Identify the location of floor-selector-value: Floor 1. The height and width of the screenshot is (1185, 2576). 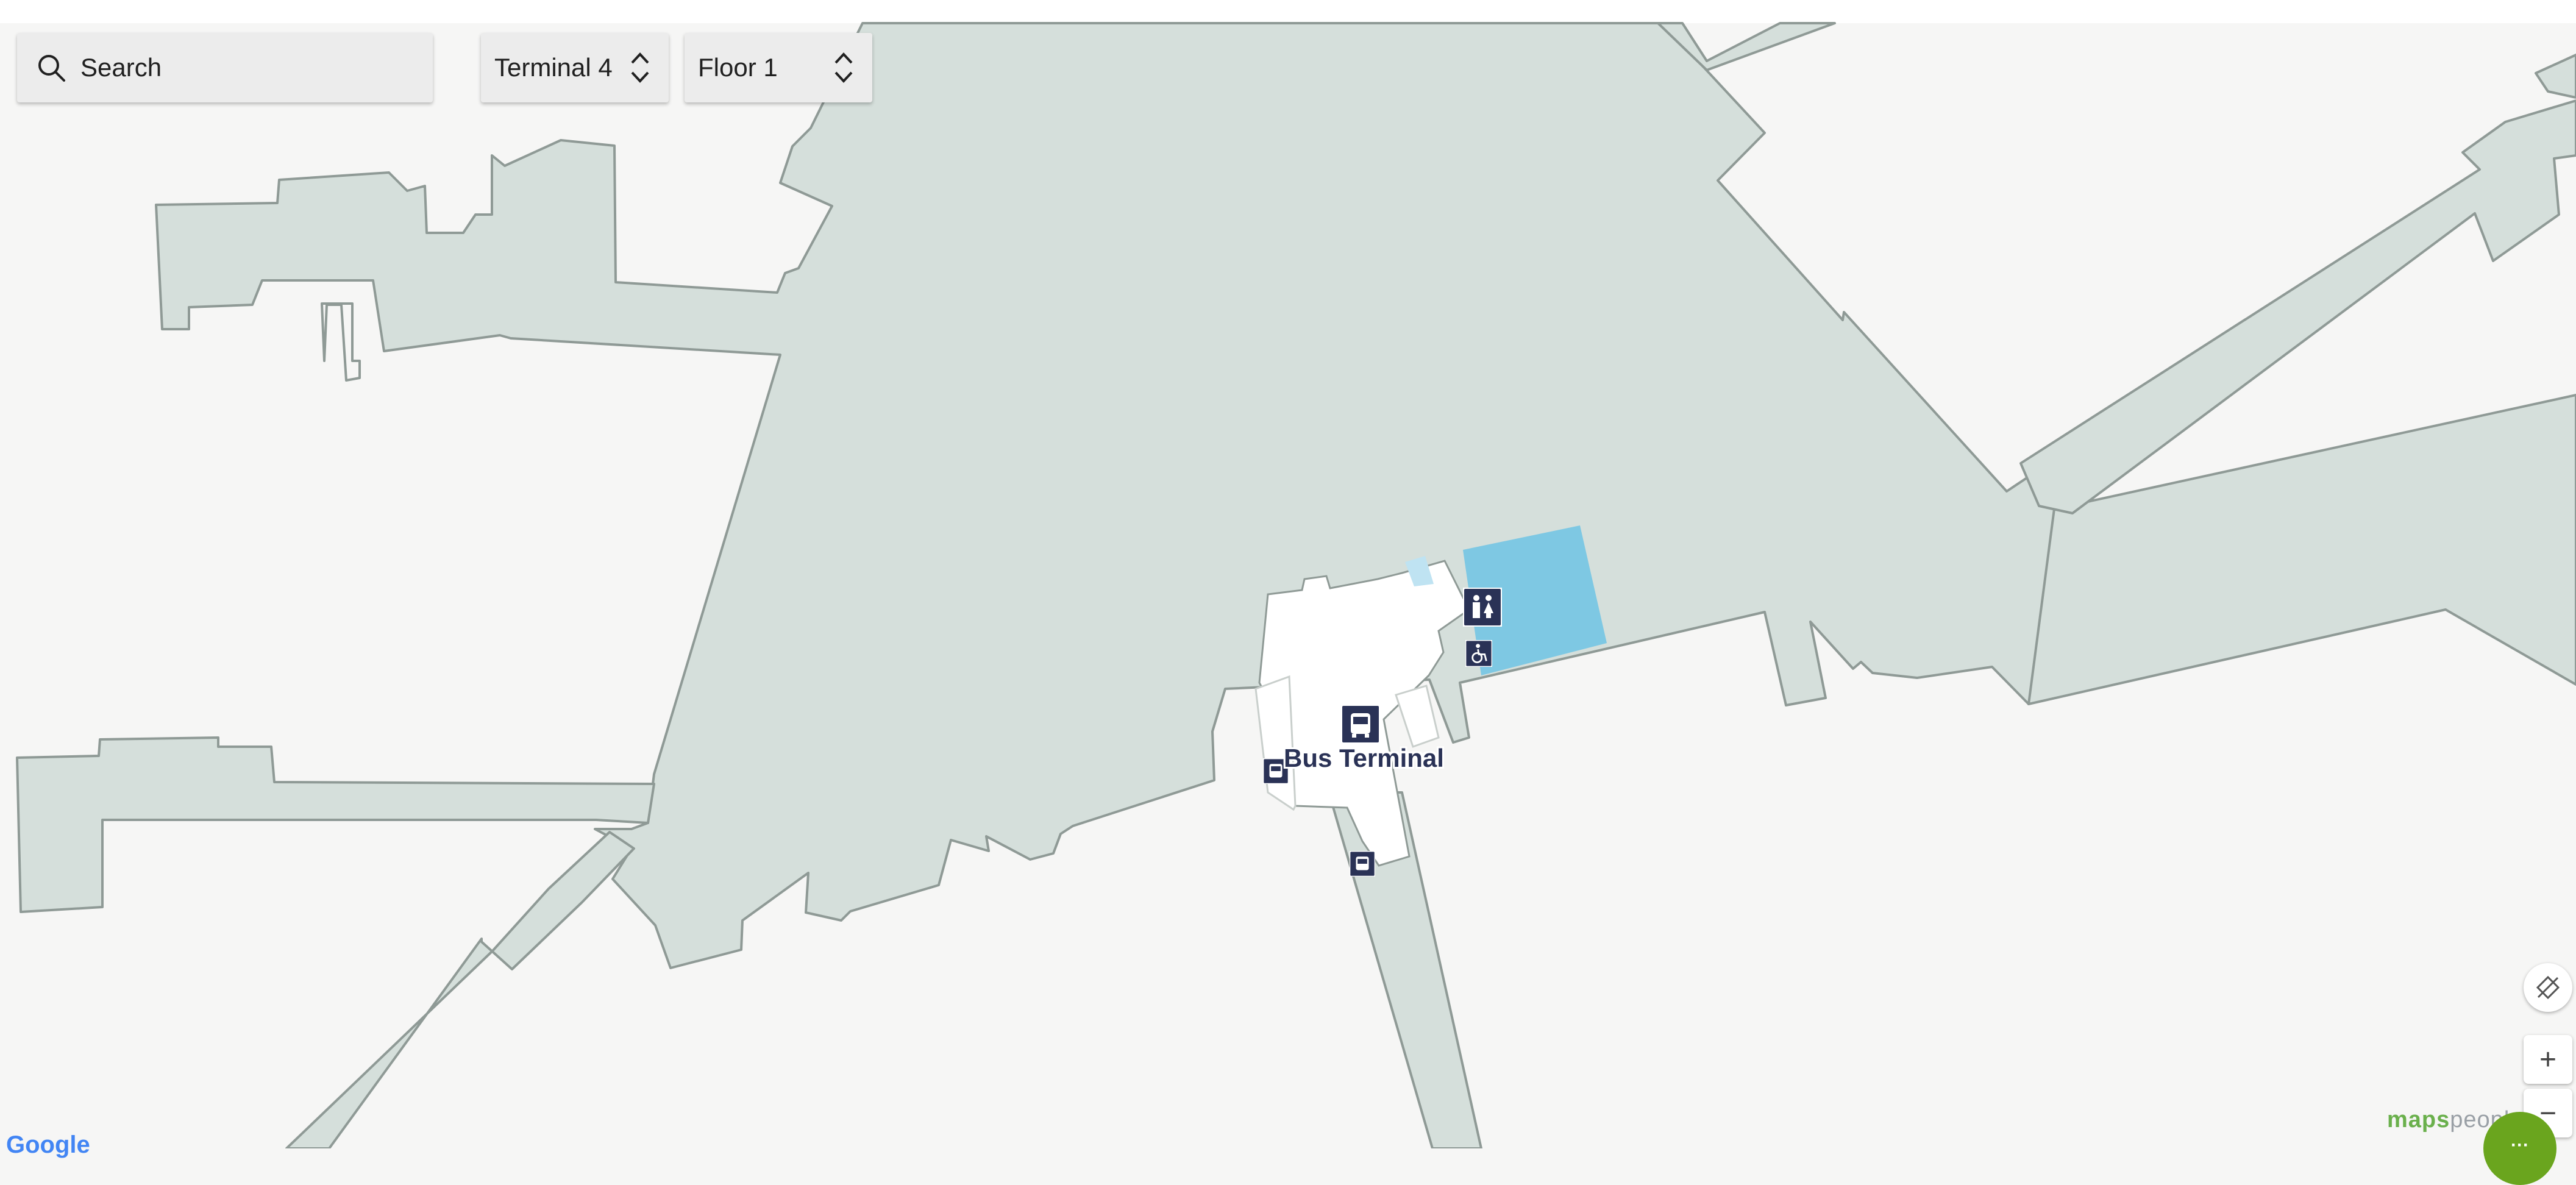
(738, 67).